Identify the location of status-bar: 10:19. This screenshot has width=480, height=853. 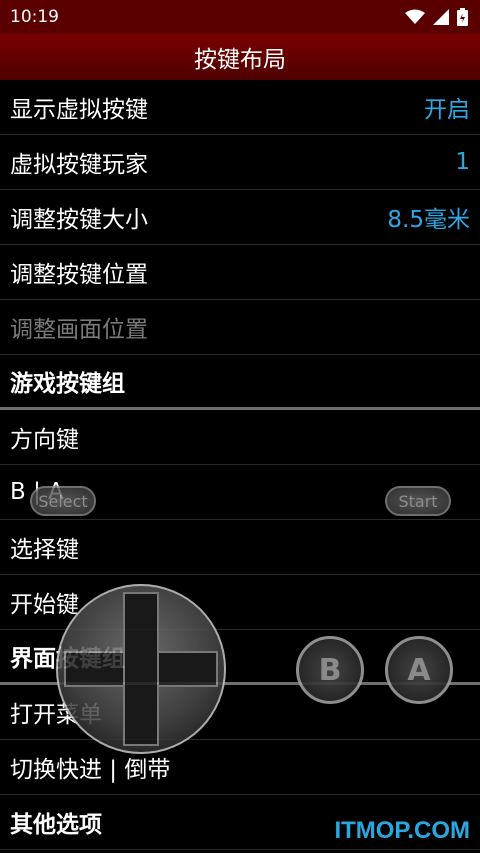
(240, 17).